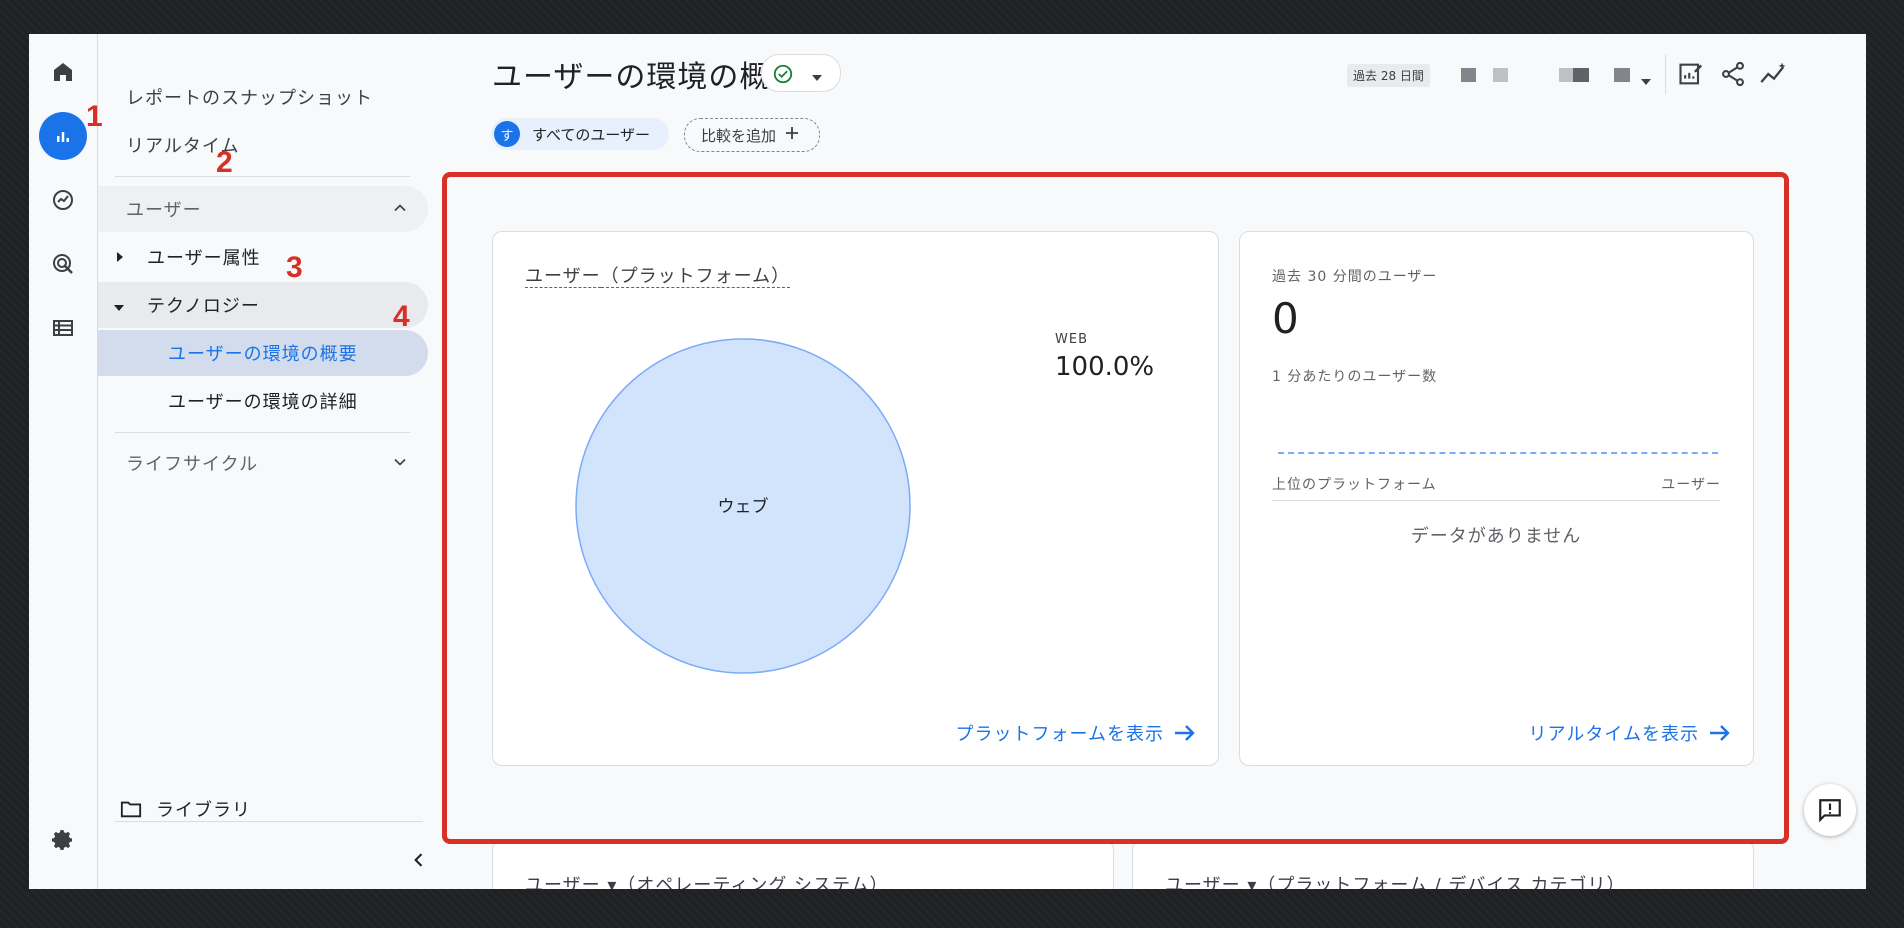 Image resolution: width=1904 pixels, height=928 pixels. I want to click on annotation-marker: 4, so click(401, 316).